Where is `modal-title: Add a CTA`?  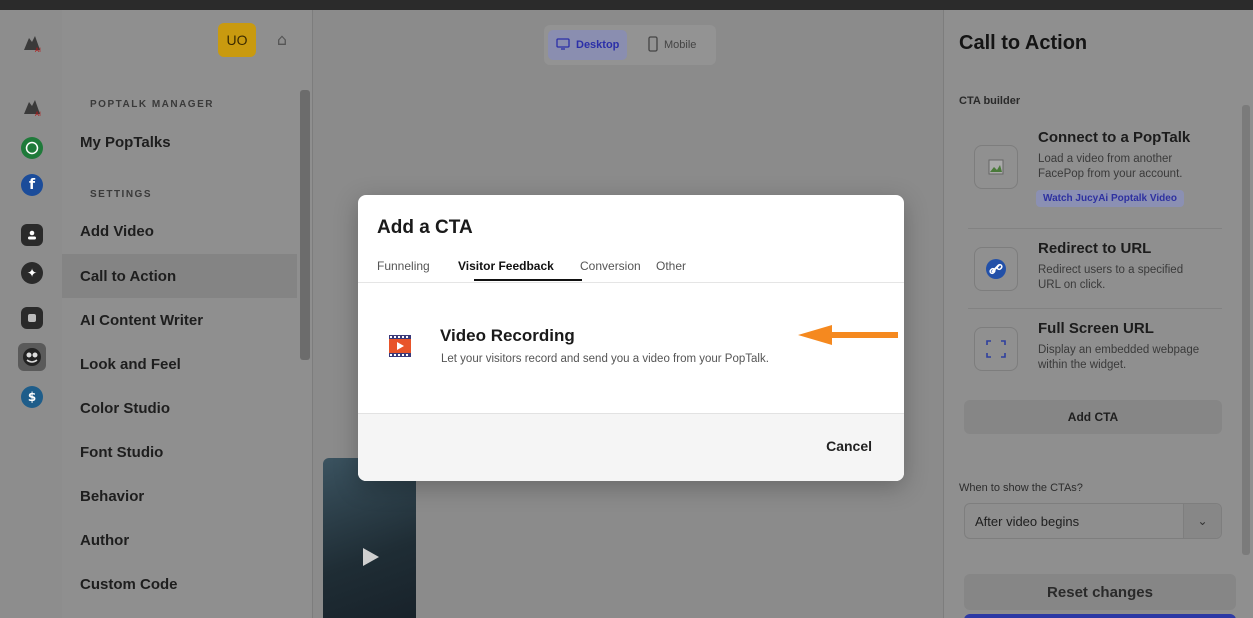
modal-title: Add a CTA is located at coordinates (425, 227).